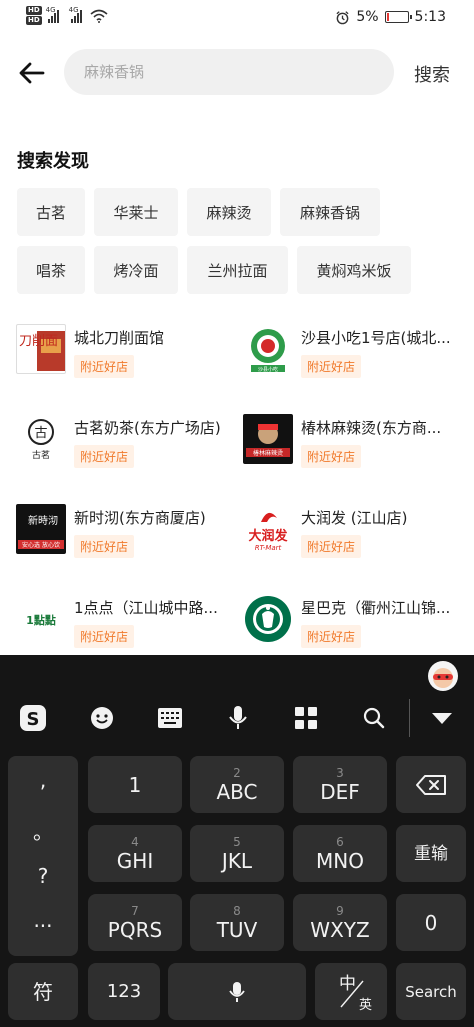  What do you see at coordinates (432, 74) in the screenshot?
I see `search-button: 搜索` at bounding box center [432, 74].